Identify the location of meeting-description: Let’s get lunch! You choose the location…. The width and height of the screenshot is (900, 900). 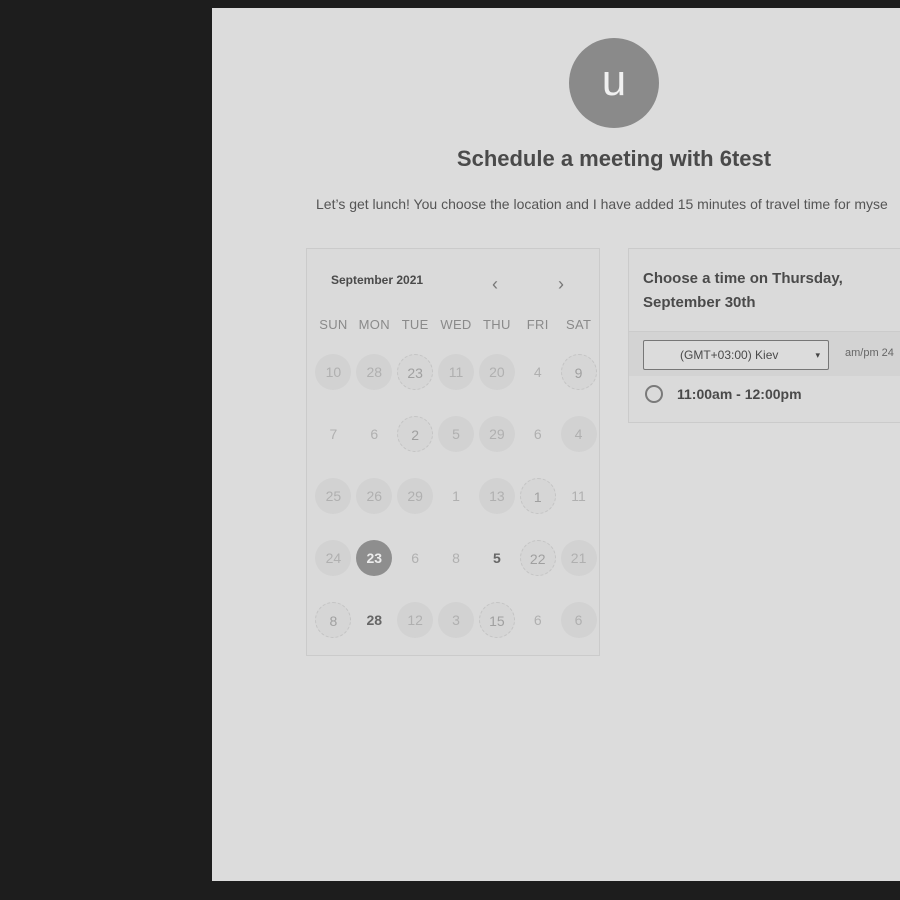
(602, 204).